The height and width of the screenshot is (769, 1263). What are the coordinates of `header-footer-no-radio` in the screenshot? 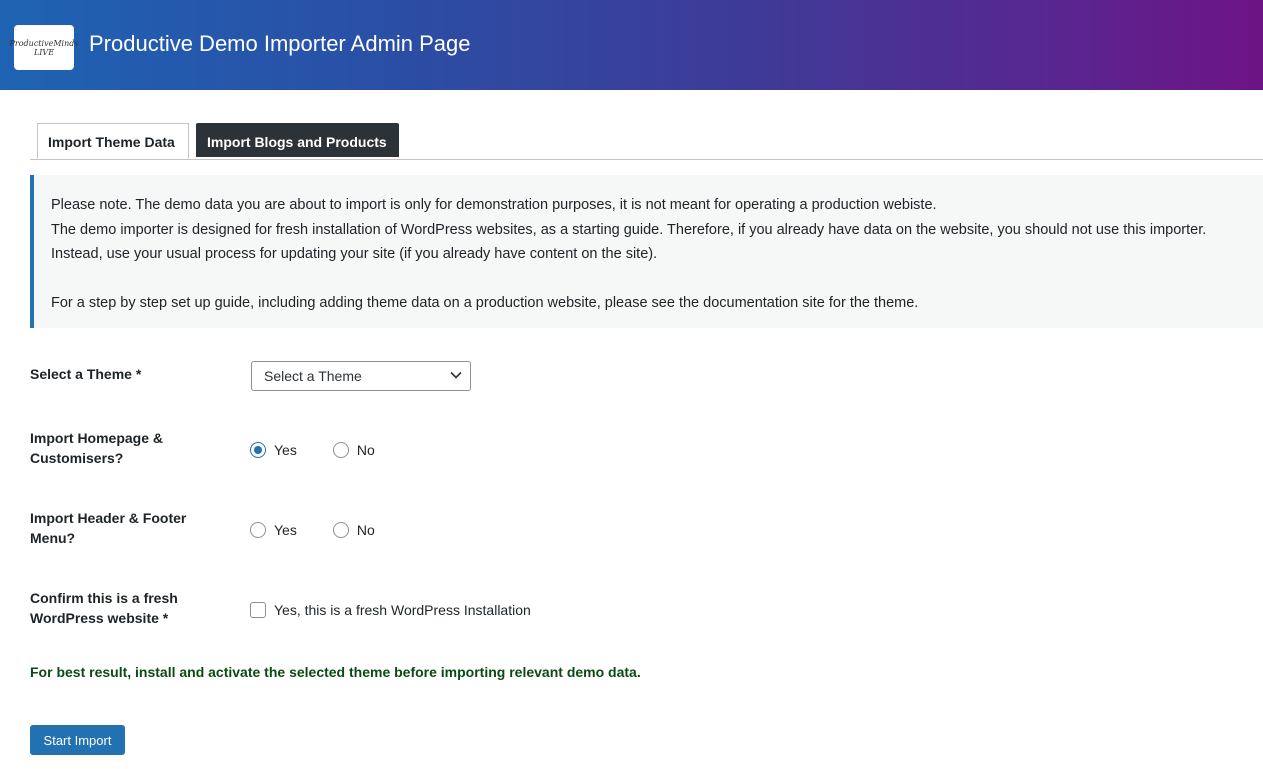 It's located at (340, 530).